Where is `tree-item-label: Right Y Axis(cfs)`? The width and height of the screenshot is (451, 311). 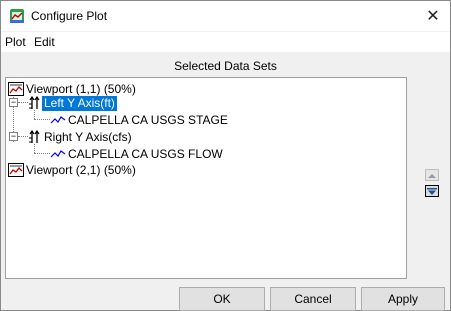
tree-item-label: Right Y Axis(cfs) is located at coordinates (88, 136).